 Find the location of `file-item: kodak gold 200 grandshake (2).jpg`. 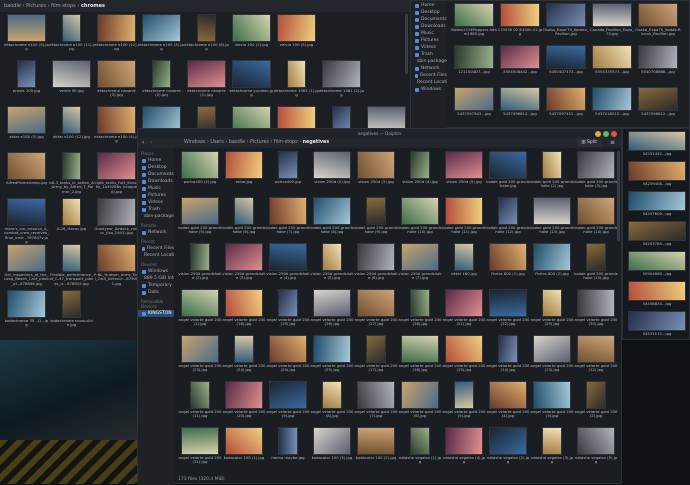

file-item: kodak gold 200 grandshake (2).jpg is located at coordinates (552, 174).